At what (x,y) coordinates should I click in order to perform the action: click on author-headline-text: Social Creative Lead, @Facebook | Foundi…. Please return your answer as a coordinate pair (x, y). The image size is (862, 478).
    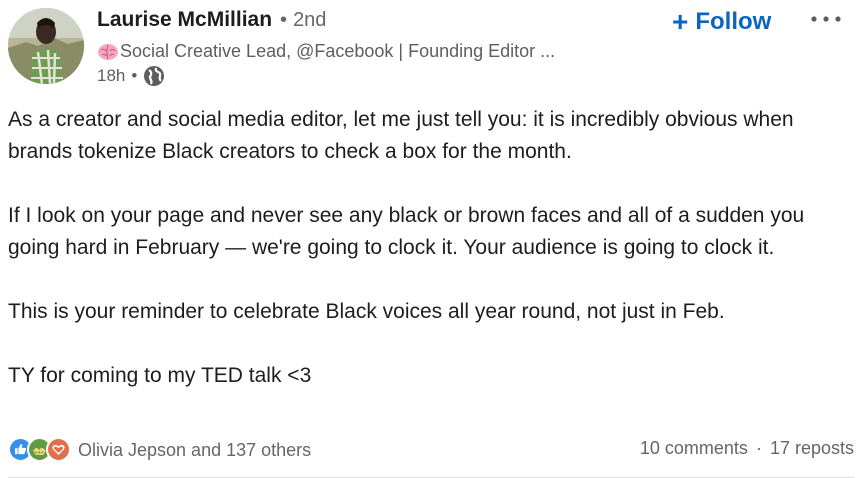
    Looking at the image, I should click on (338, 51).